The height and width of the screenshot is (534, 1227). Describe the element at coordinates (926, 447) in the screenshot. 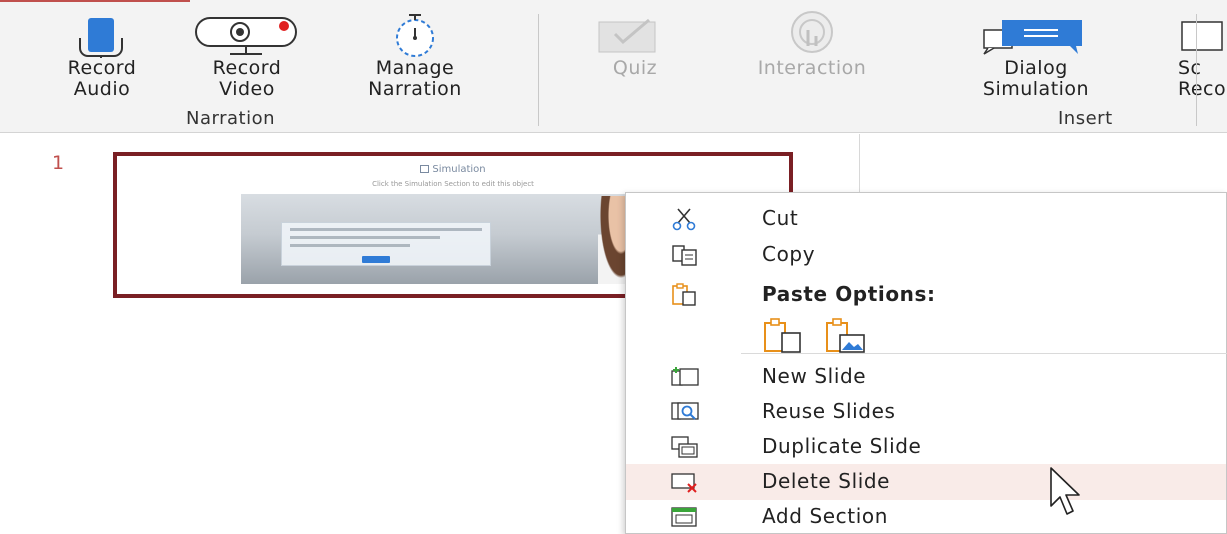

I see `menu-item-duplicate-slide: Duplicate Slide` at that location.